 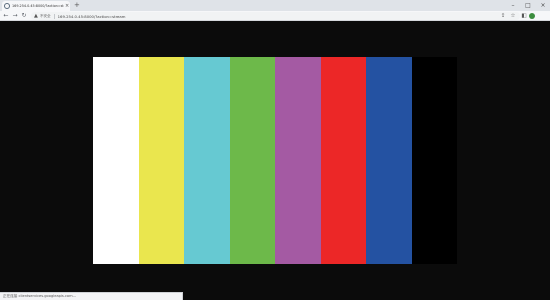 I want to click on window-controls: – □ ×, so click(x=525, y=5).